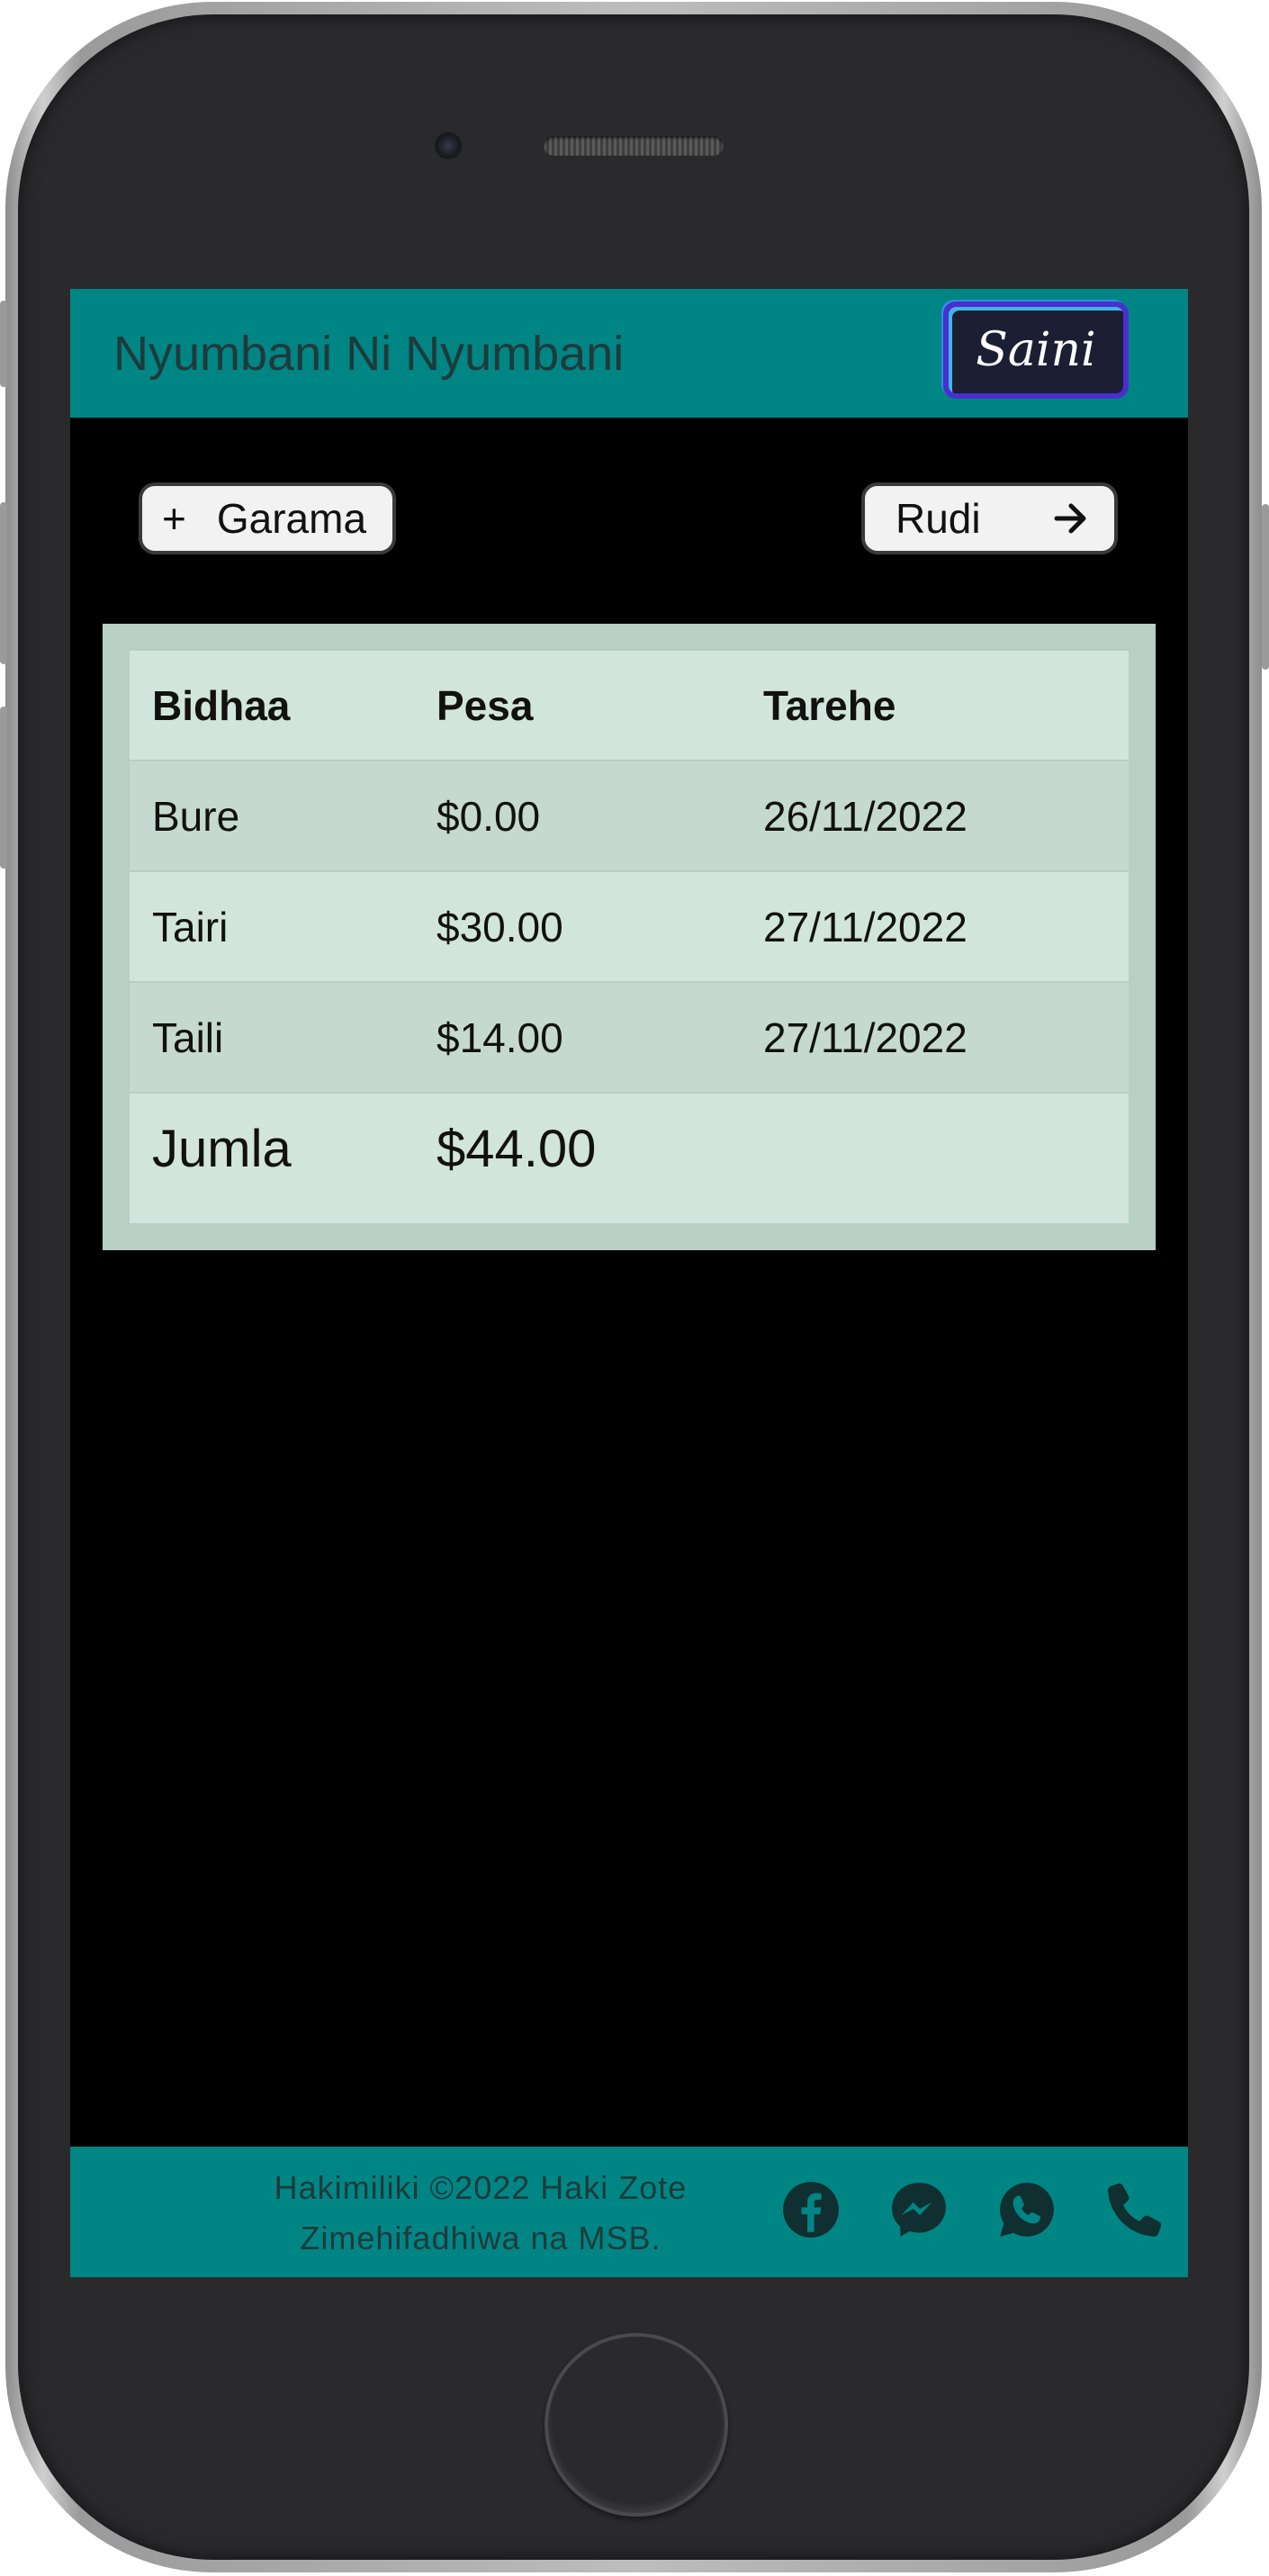 Image resolution: width=1269 pixels, height=2576 pixels. What do you see at coordinates (4, 344) in the screenshot?
I see `phone-side-button` at bounding box center [4, 344].